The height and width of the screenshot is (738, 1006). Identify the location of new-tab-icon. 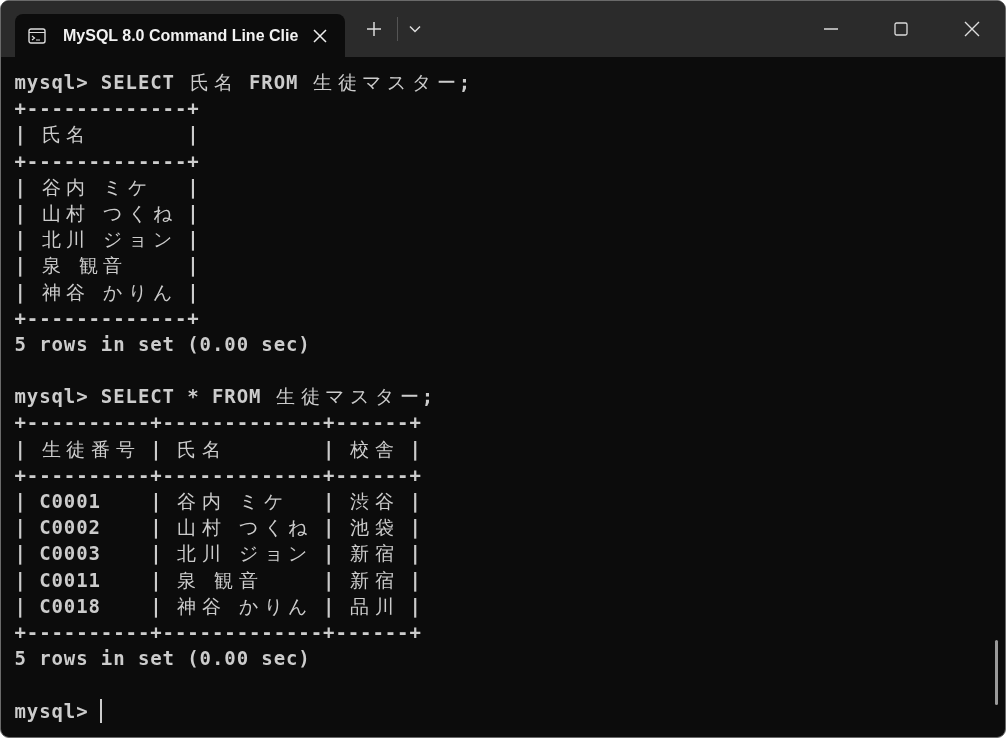
(374, 29).